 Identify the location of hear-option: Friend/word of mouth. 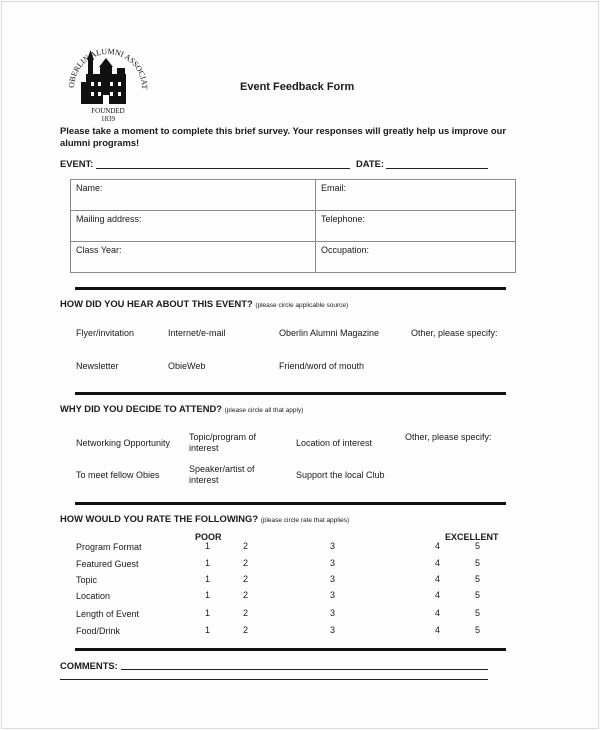
(321, 366).